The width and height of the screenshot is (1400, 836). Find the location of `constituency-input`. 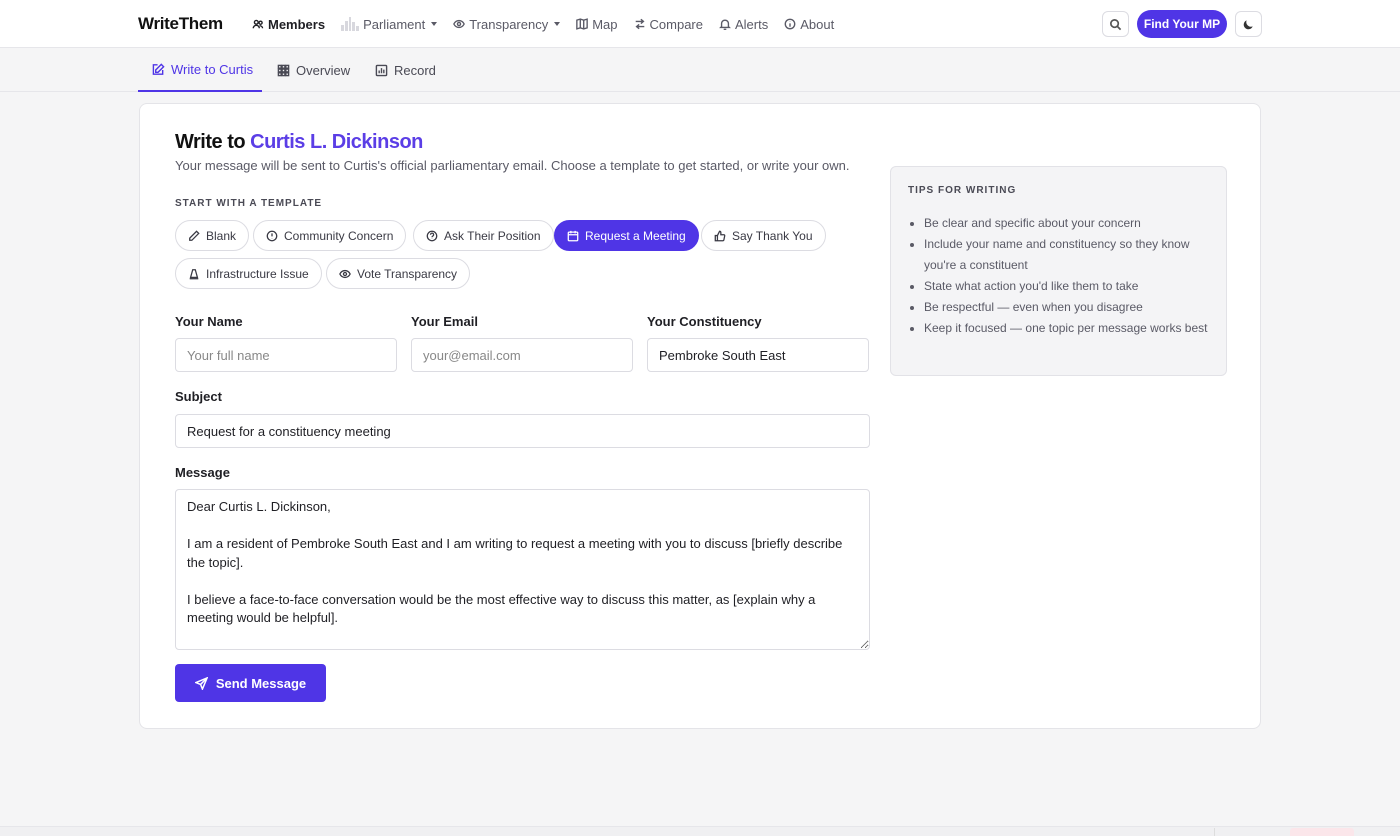

constituency-input is located at coordinates (758, 355).